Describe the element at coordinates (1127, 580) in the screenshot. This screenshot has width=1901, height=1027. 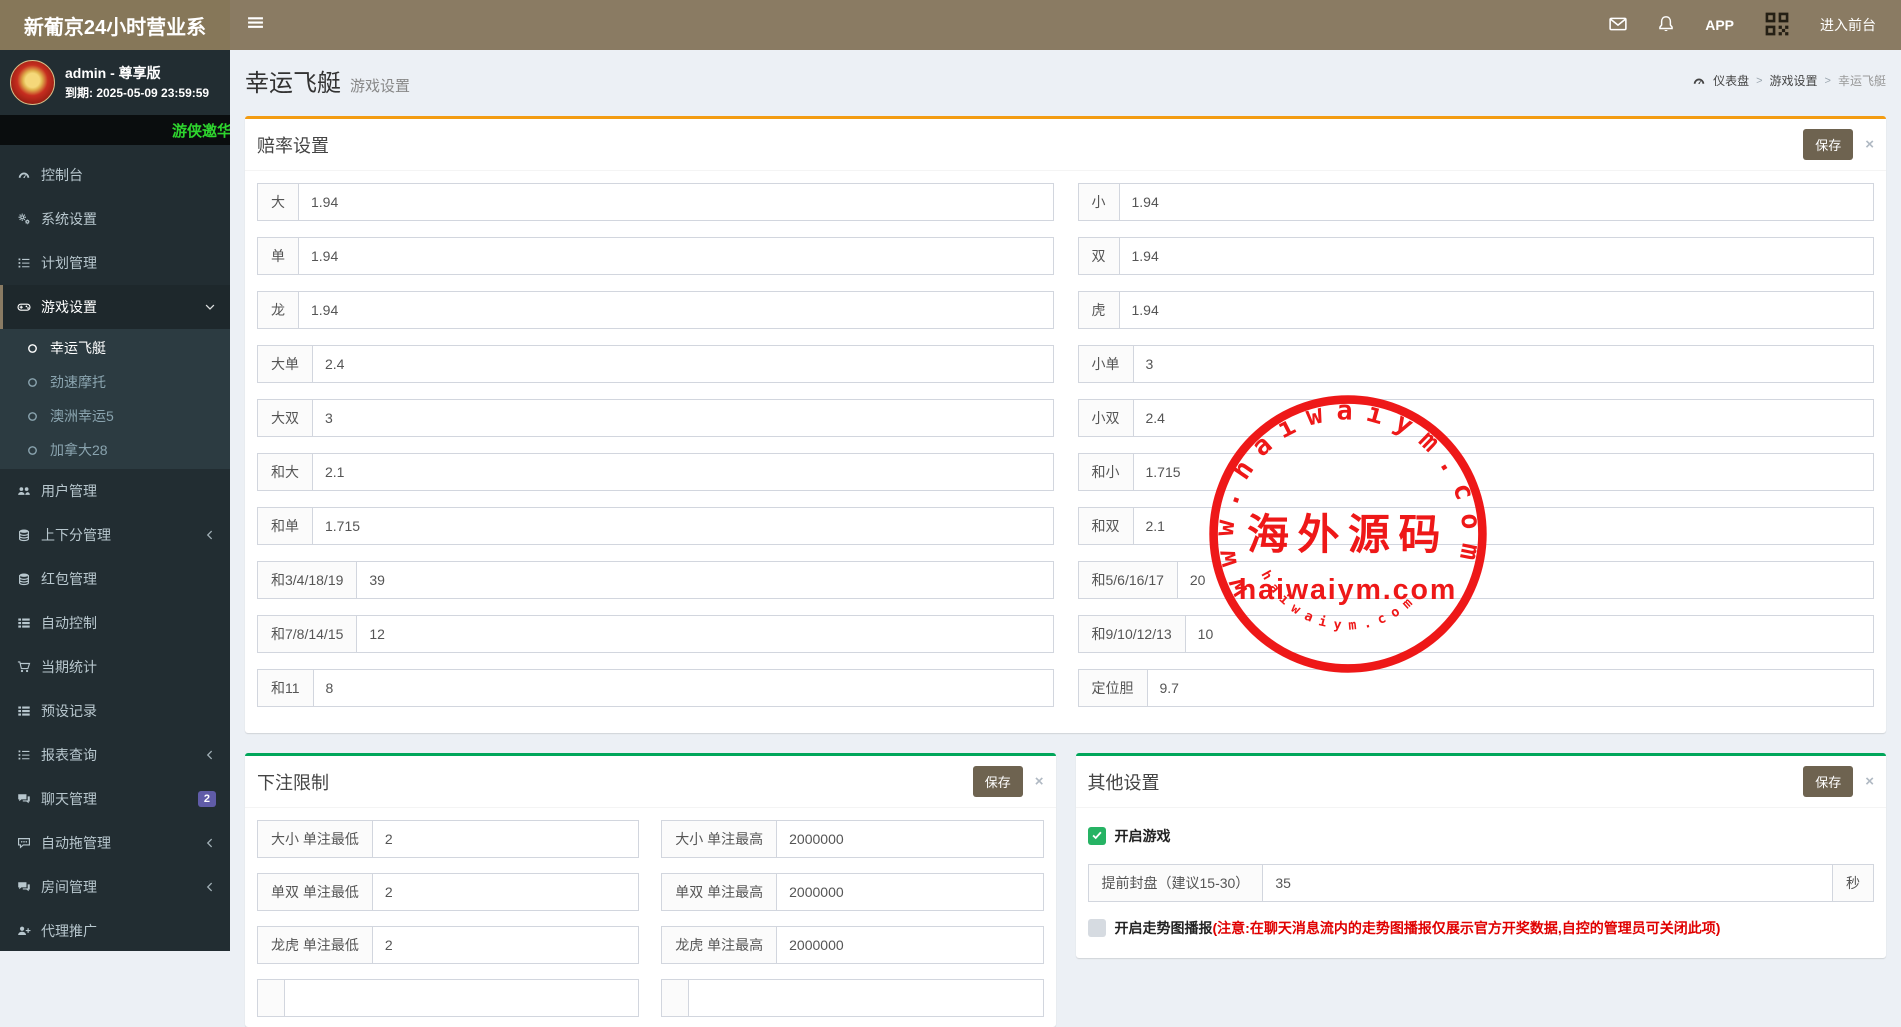
I see `odds-label: 和5/6/16/17` at that location.